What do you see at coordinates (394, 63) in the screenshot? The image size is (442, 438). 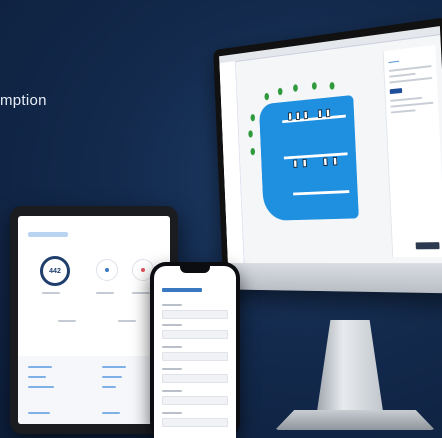 I see `panel-title: ━━━━` at bounding box center [394, 63].